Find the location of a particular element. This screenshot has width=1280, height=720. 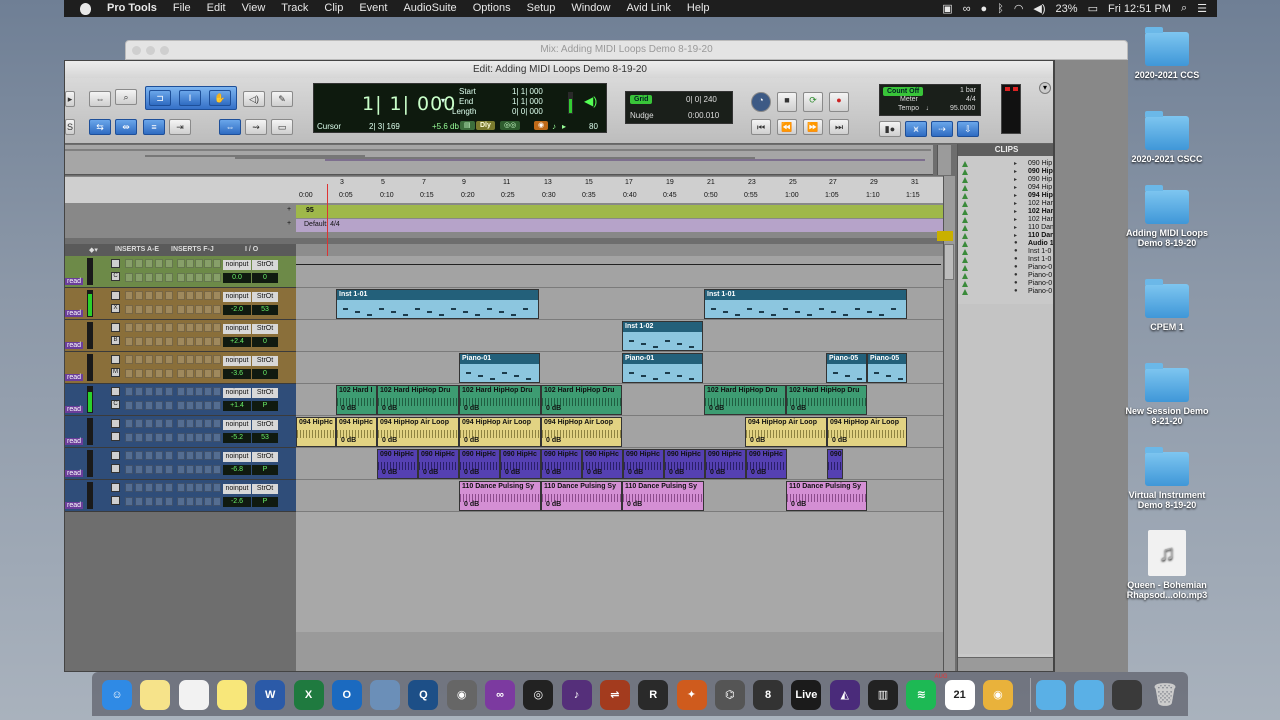

clip: Piano-05 is located at coordinates (846, 368).